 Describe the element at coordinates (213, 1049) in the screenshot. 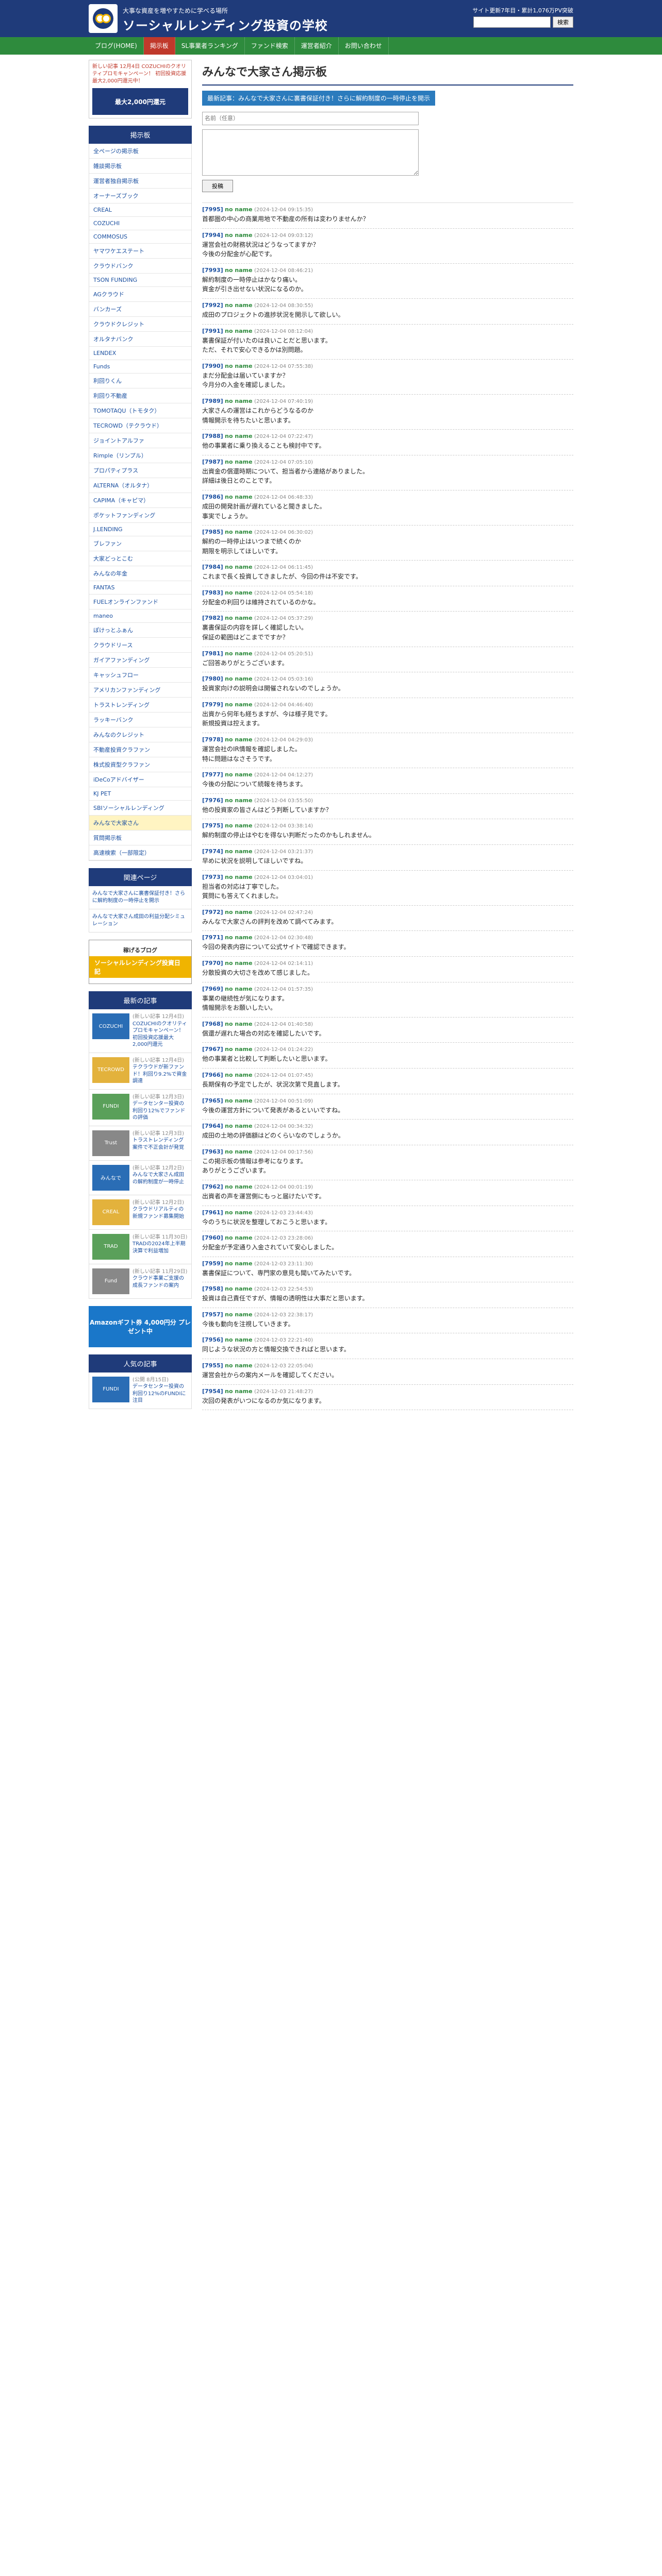

I see `post-number: [7967]` at that location.